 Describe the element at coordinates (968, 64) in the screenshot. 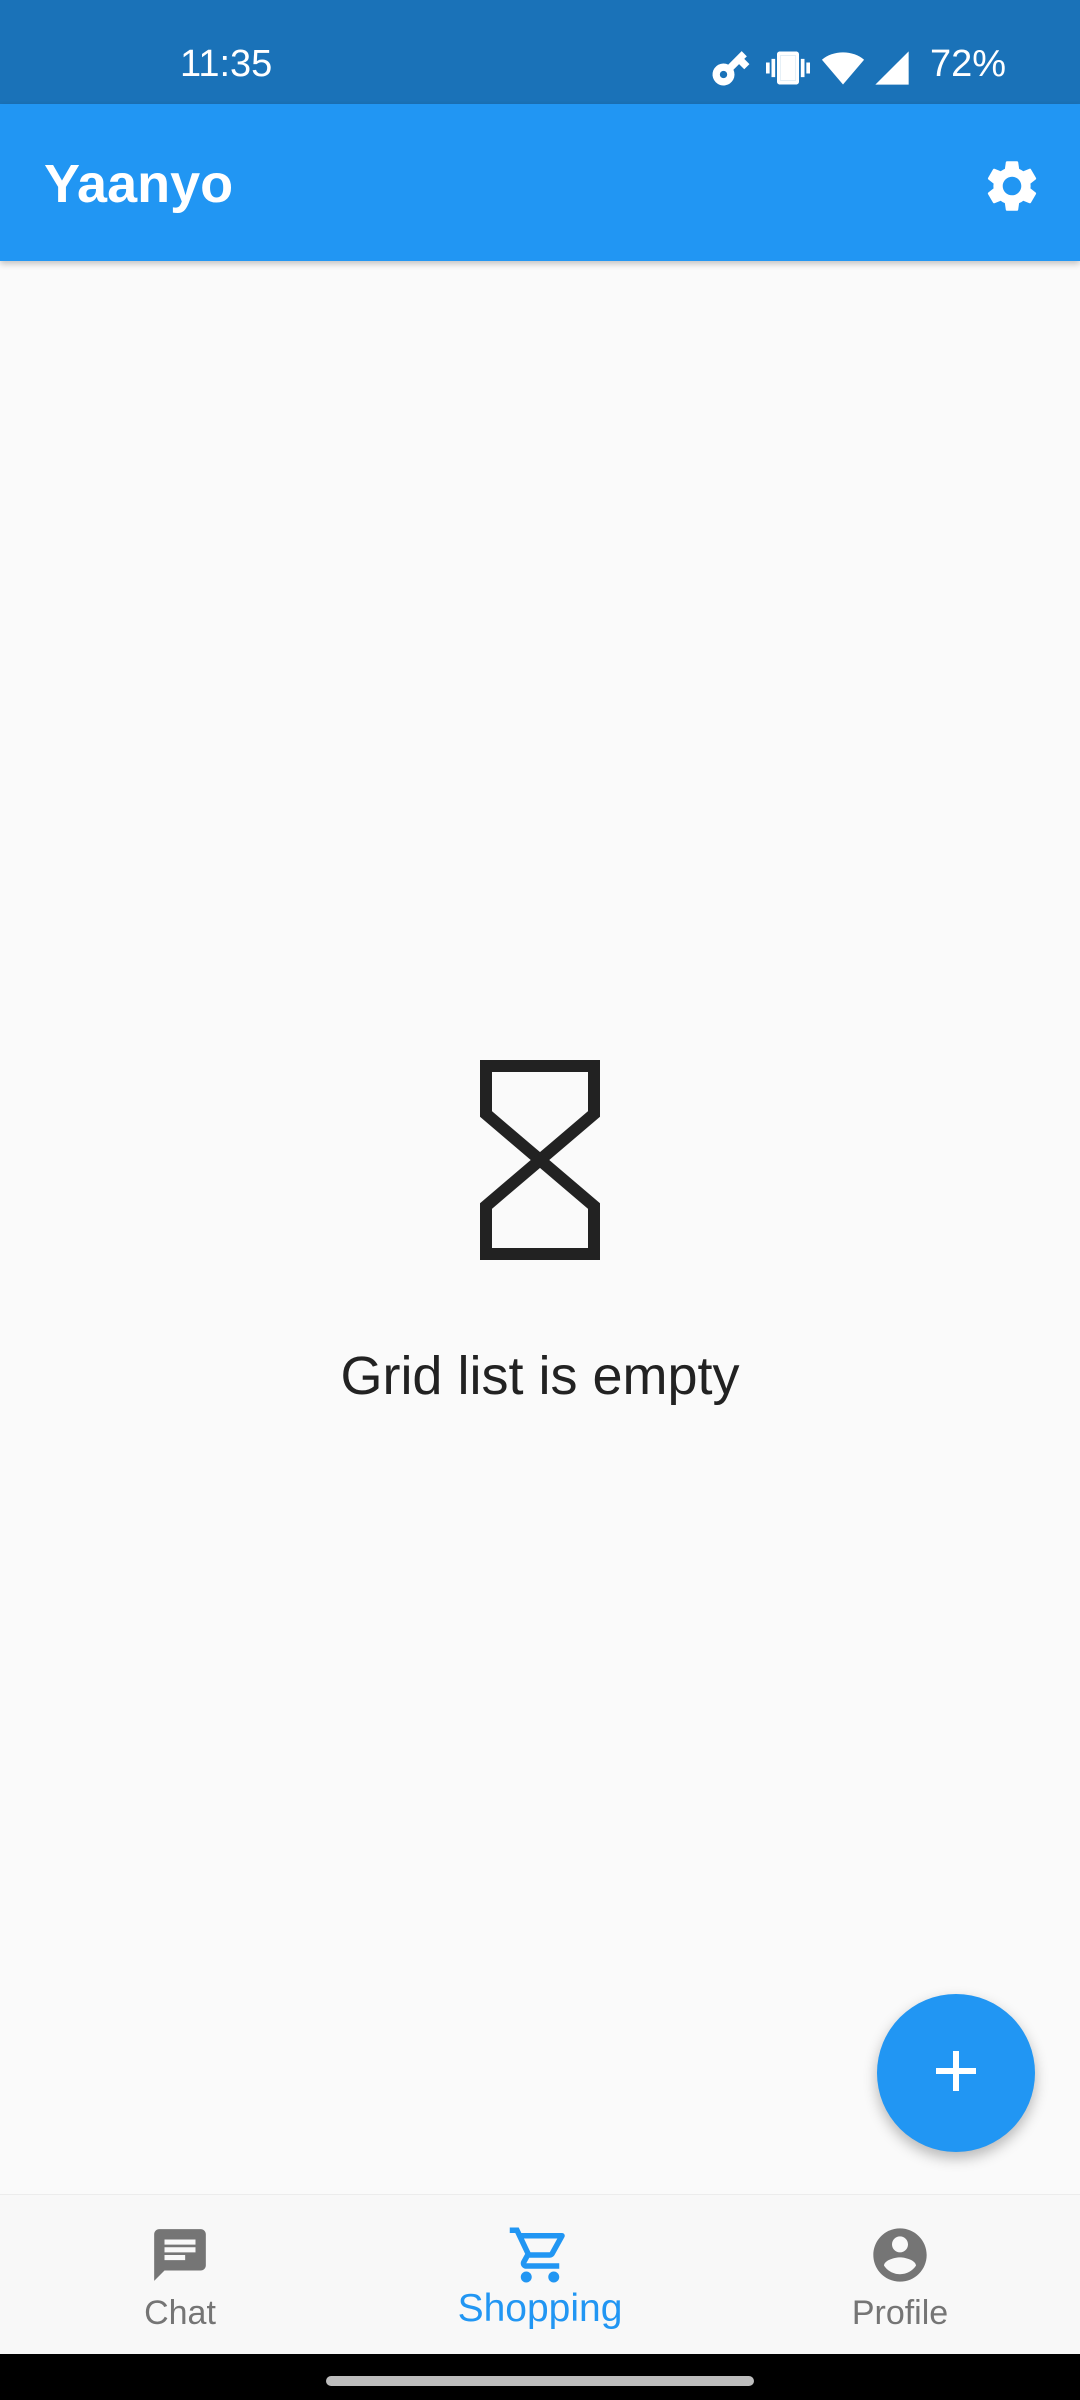

I see `battery-percentage: 72%` at that location.